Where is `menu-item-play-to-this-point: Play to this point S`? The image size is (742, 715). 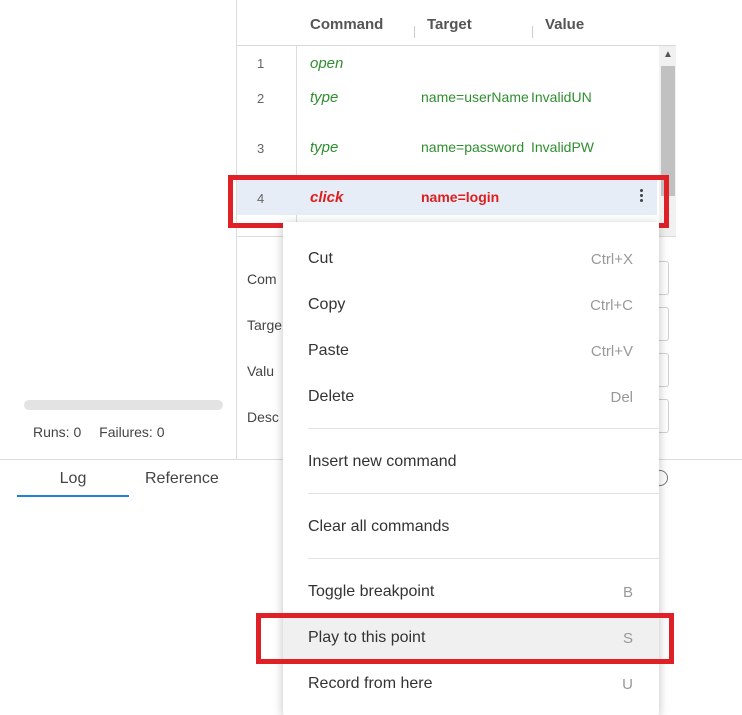
menu-item-play-to-this-point: Play to this point S is located at coordinates (471, 638).